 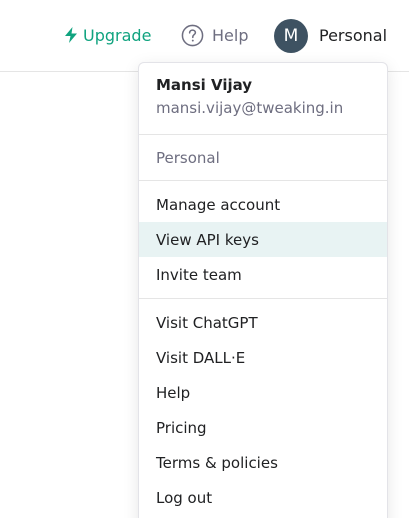 I want to click on help-button: Help, so click(x=214, y=35).